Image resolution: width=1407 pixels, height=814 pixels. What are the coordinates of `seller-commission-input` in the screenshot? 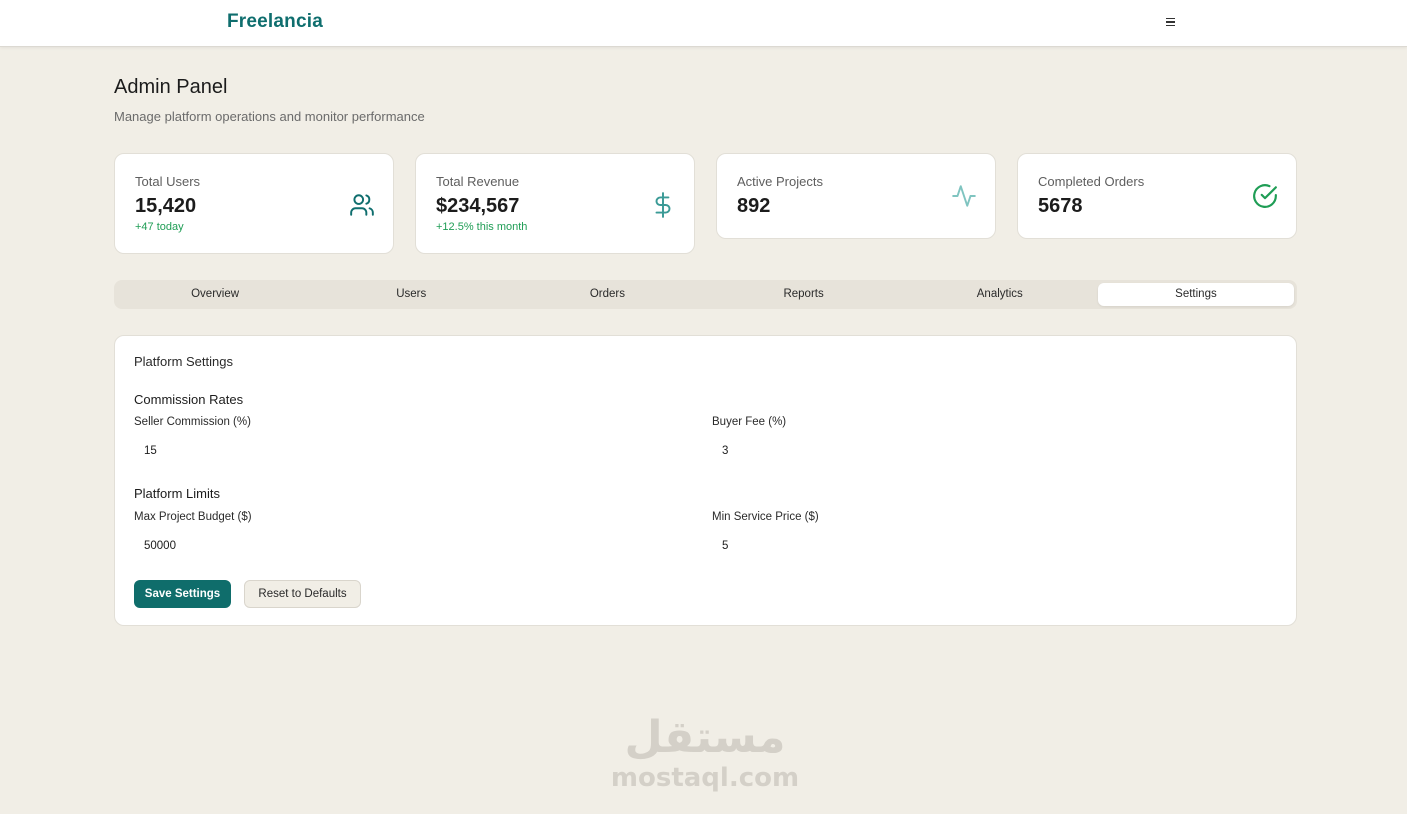 It's located at (404, 451).